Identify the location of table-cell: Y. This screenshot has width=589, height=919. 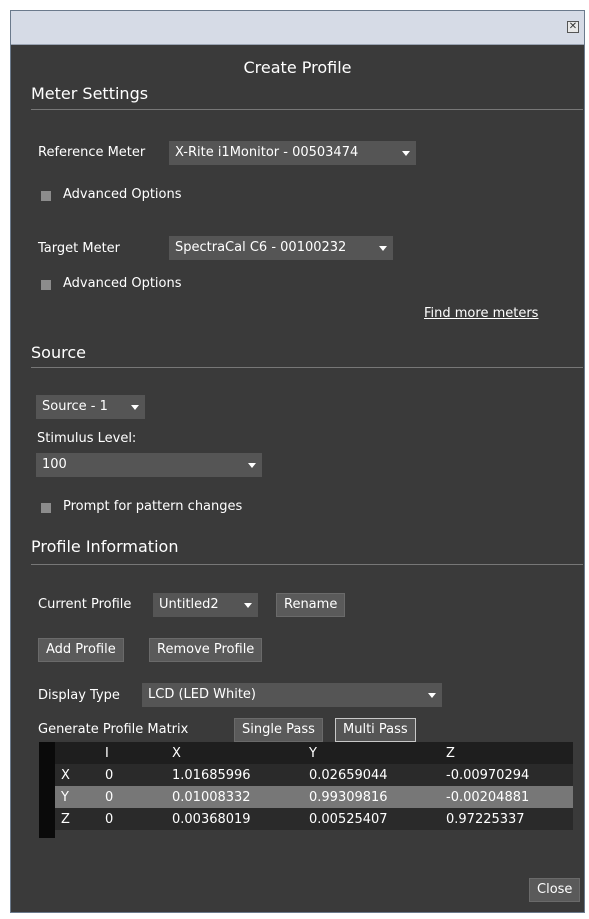
(68, 797).